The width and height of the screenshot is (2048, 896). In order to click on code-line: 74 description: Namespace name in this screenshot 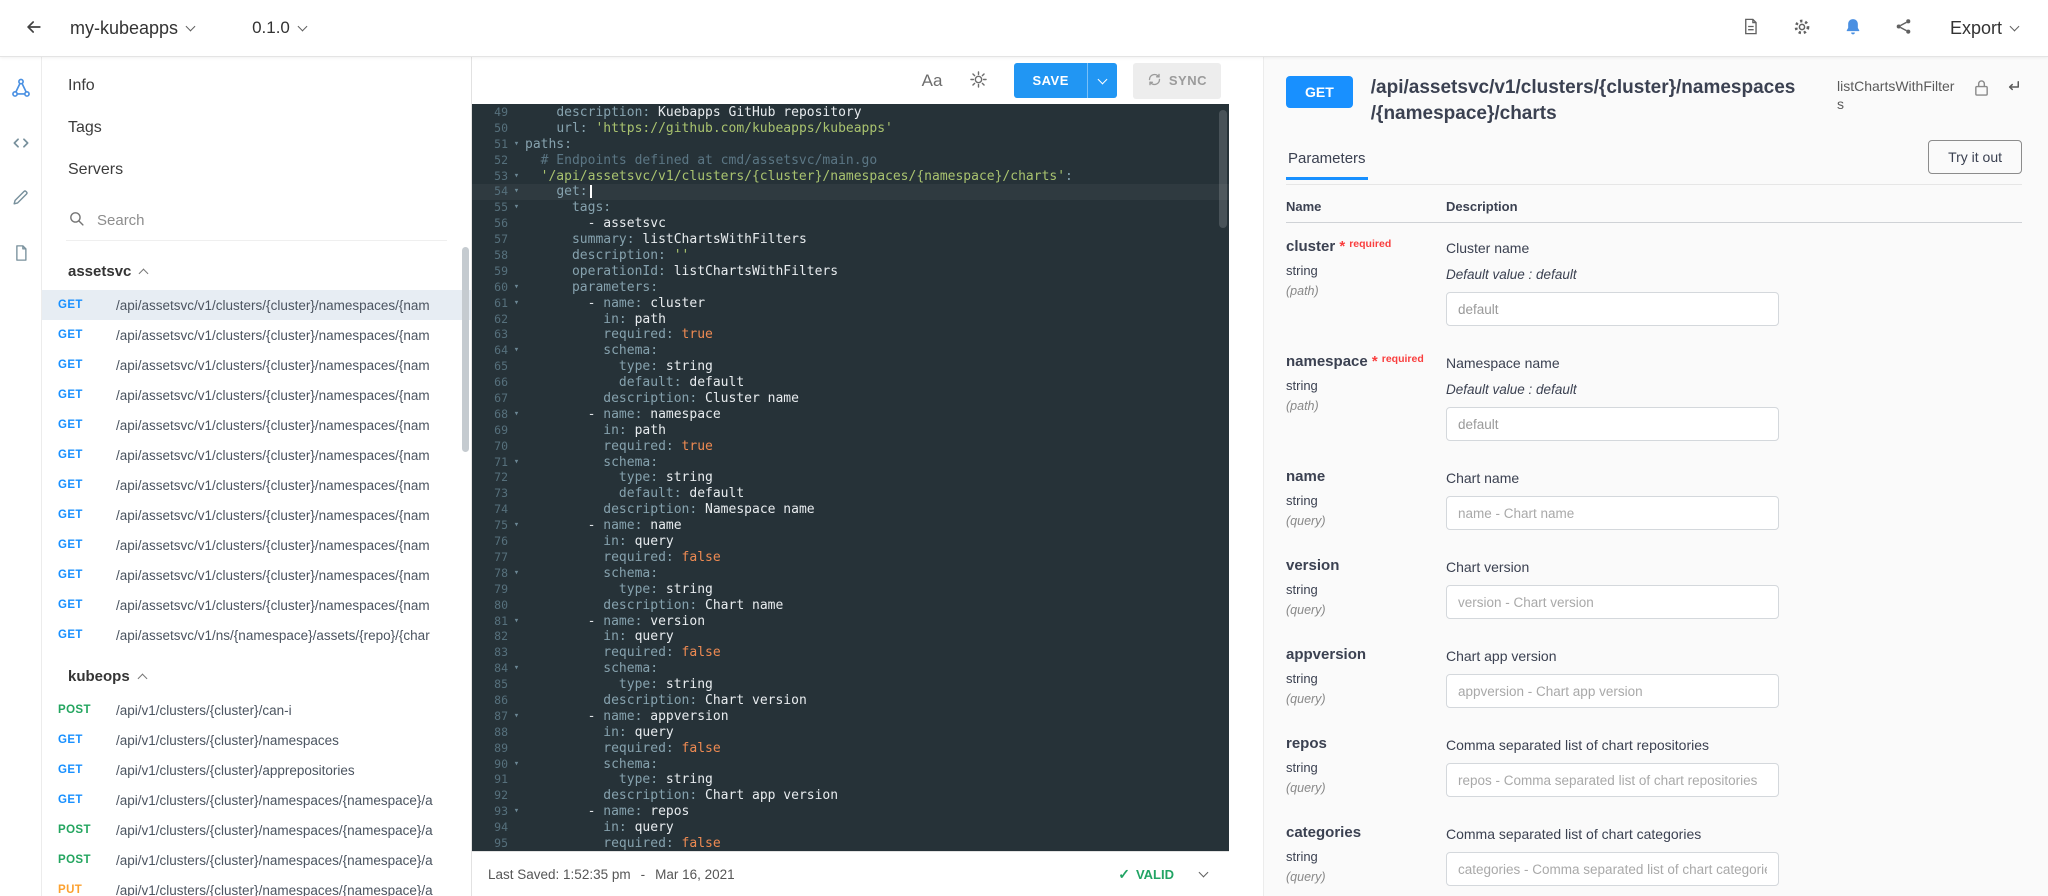, I will do `click(850, 510)`.